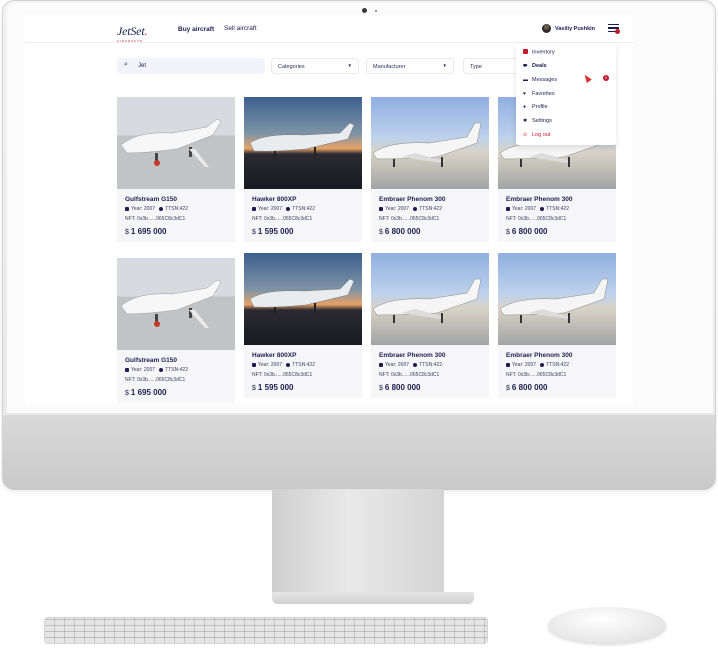 The image size is (718, 650). What do you see at coordinates (349, 65) in the screenshot?
I see `chevron-down-icon: ▼` at bounding box center [349, 65].